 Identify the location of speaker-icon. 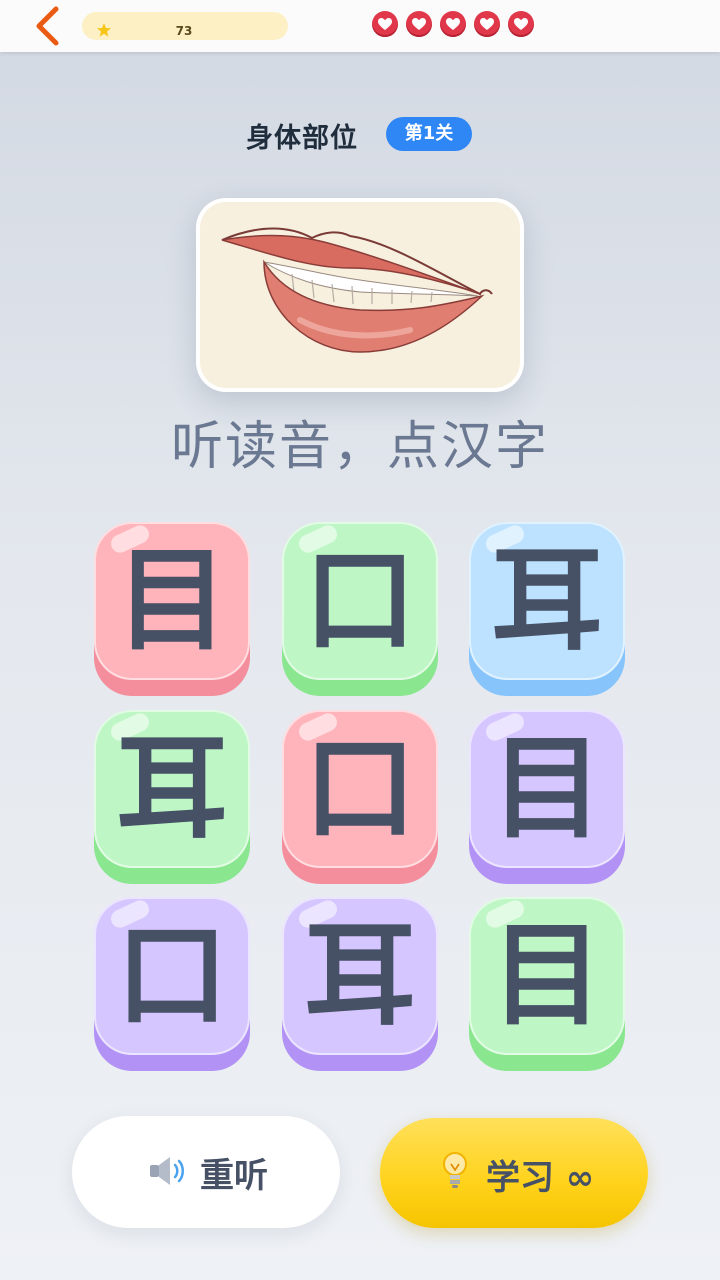
(167, 1171).